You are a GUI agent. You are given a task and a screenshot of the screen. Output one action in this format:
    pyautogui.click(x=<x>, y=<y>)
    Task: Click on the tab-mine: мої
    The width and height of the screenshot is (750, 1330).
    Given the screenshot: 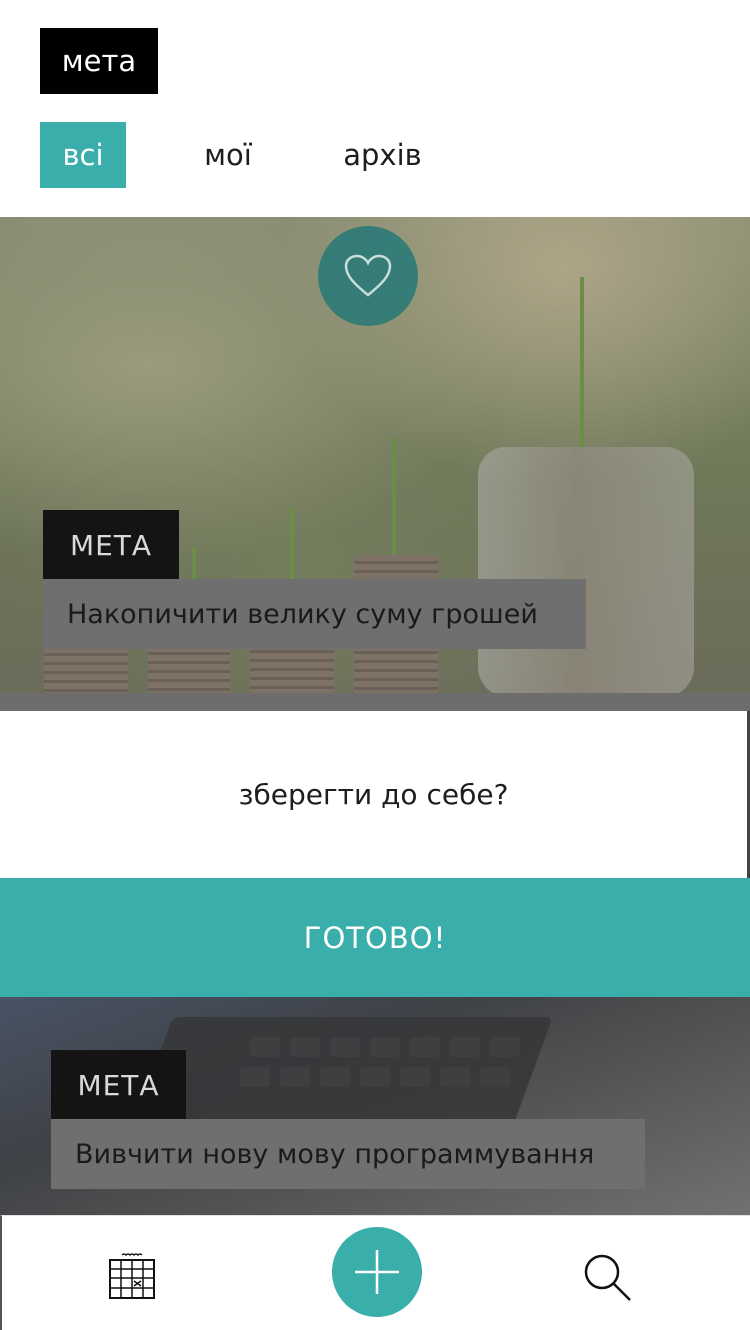 What is the action you would take?
    pyautogui.click(x=228, y=155)
    